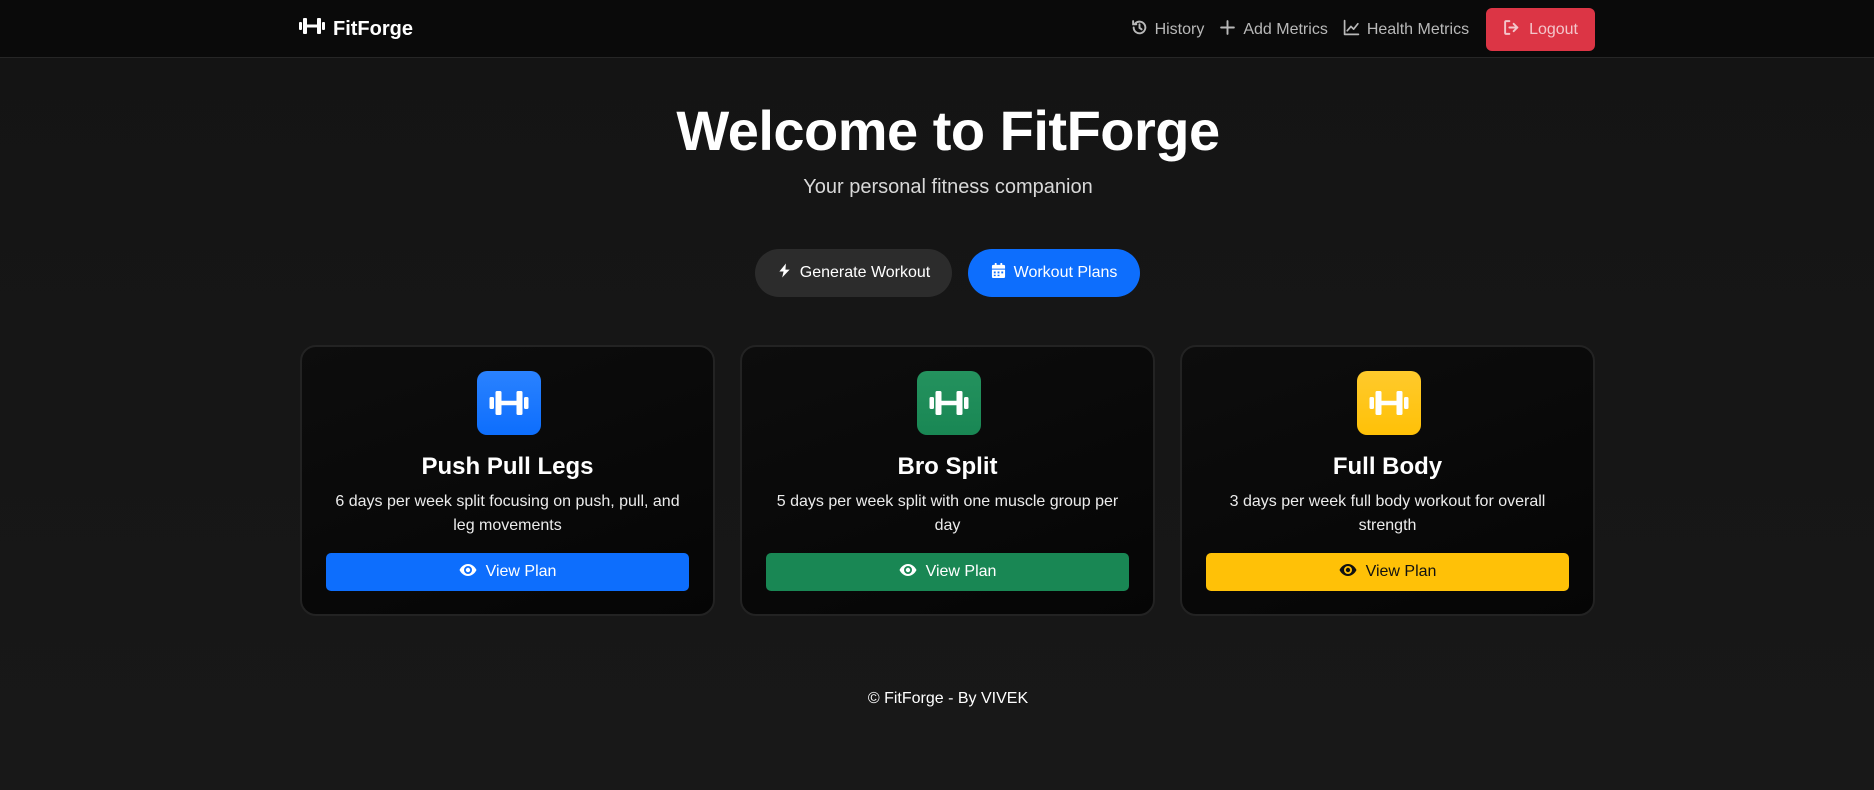 The width and height of the screenshot is (1874, 790). Describe the element at coordinates (948, 698) in the screenshot. I see `footer-copyright: © FitForge - By VIVEK` at that location.